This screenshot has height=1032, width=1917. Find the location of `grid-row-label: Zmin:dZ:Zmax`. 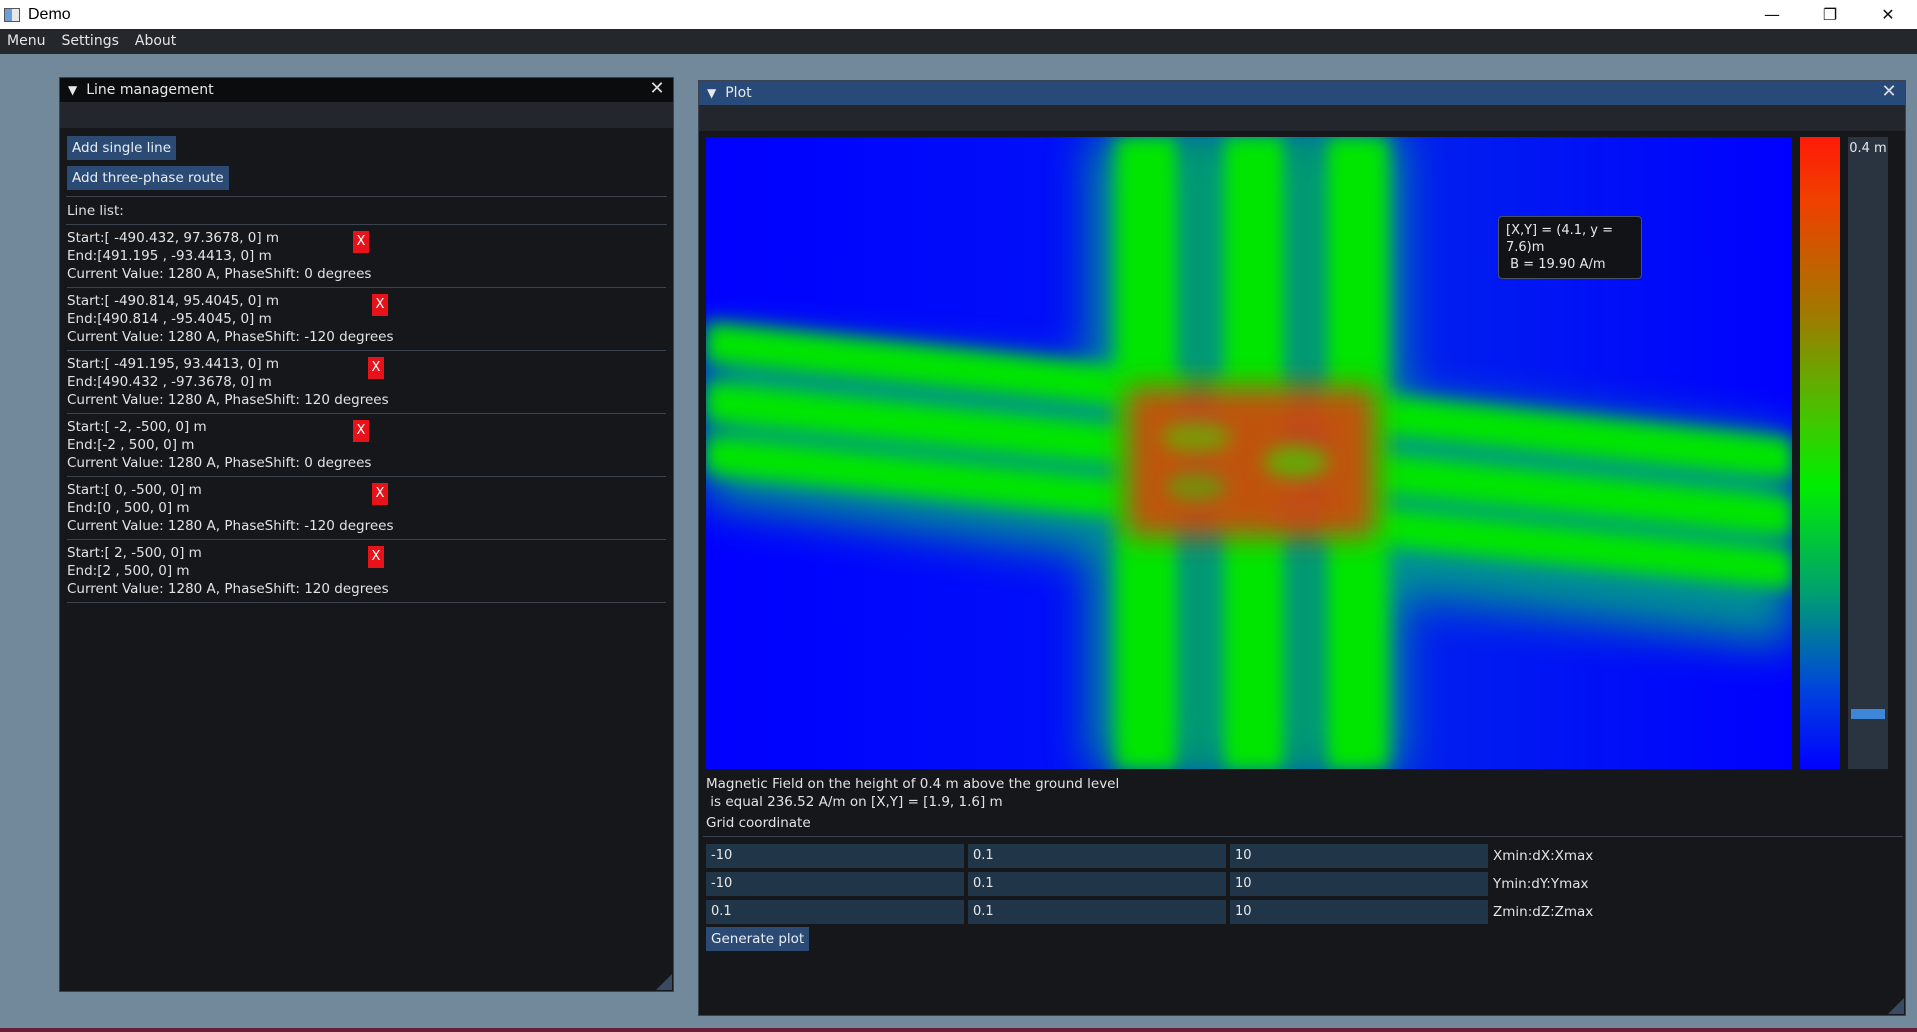

grid-row-label: Zmin:dZ:Zmax is located at coordinates (1543, 912).